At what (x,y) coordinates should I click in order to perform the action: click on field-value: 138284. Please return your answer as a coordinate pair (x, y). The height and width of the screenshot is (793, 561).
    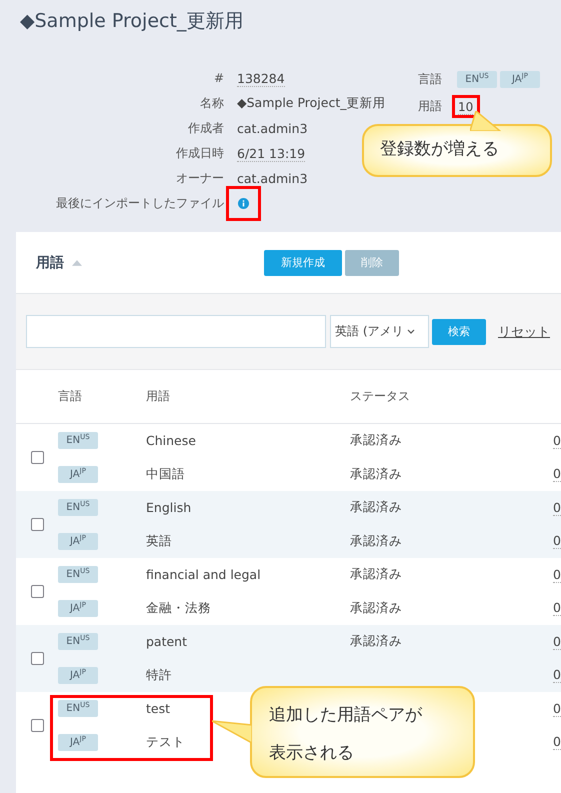
    Looking at the image, I should click on (261, 78).